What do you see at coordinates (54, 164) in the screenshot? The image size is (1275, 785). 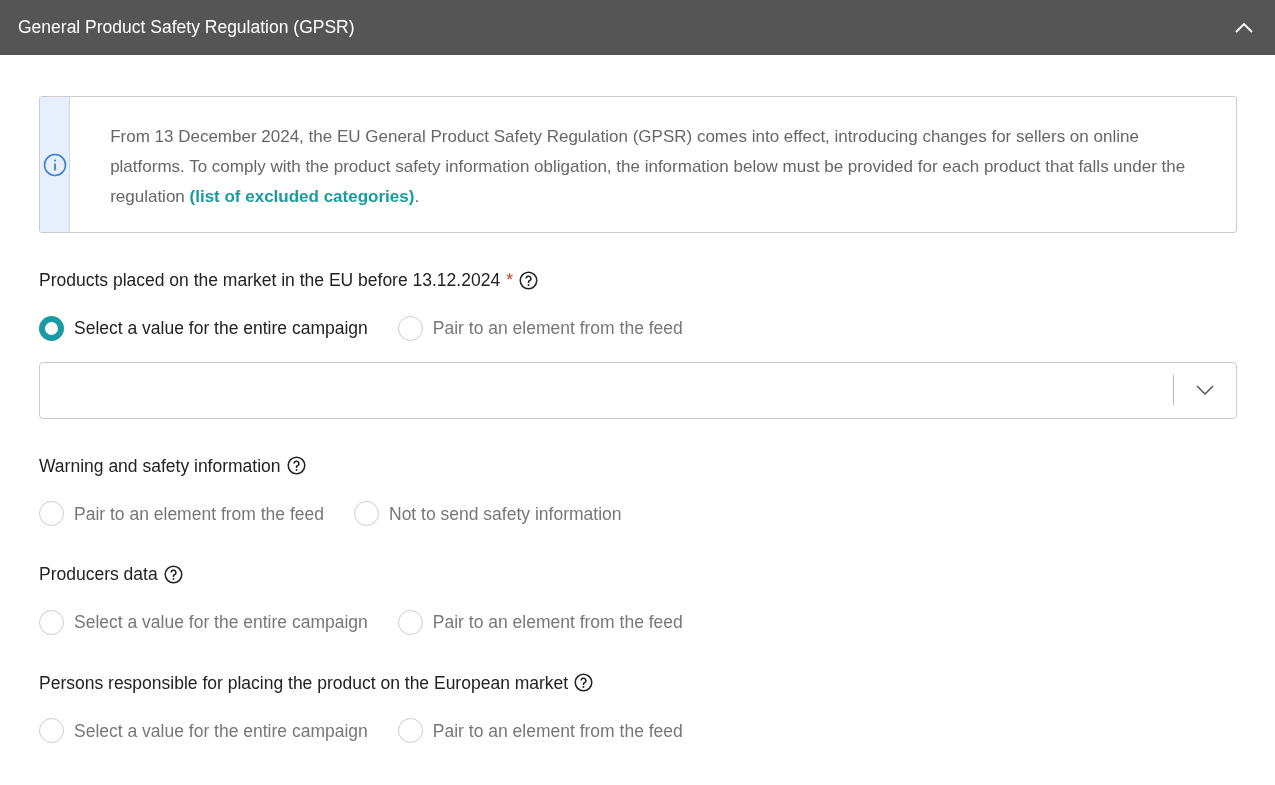 I see `info-icon` at bounding box center [54, 164].